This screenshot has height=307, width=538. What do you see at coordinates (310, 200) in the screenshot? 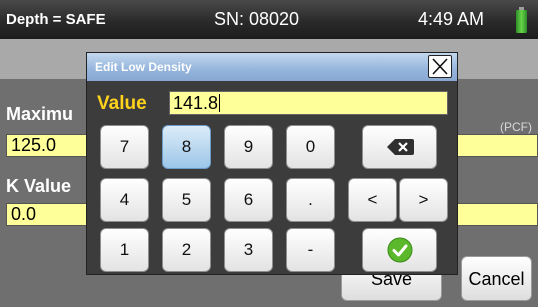
I see `key-decimal: .` at bounding box center [310, 200].